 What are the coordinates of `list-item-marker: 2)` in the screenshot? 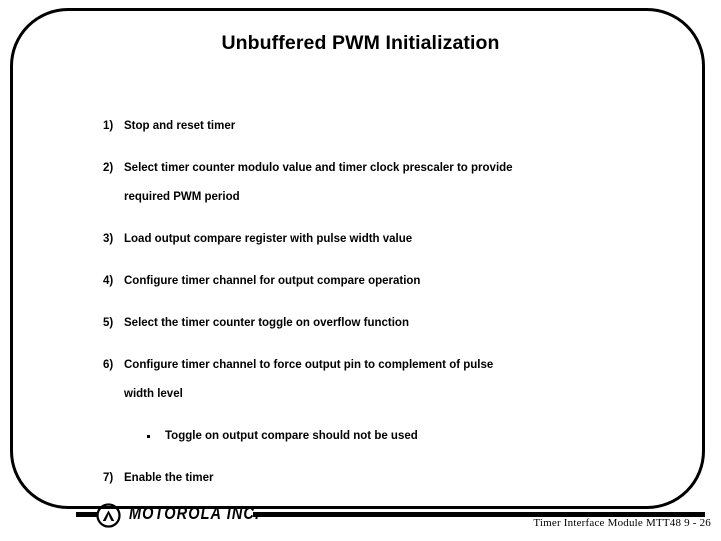 It's located at (108, 168).